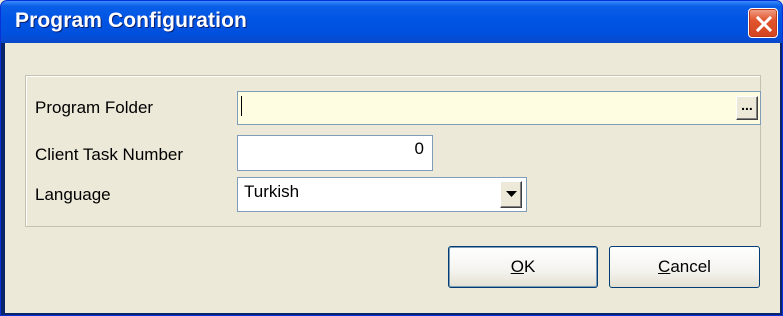 Image resolution: width=783 pixels, height=316 pixels. What do you see at coordinates (73, 194) in the screenshot?
I see `language-label: Language` at bounding box center [73, 194].